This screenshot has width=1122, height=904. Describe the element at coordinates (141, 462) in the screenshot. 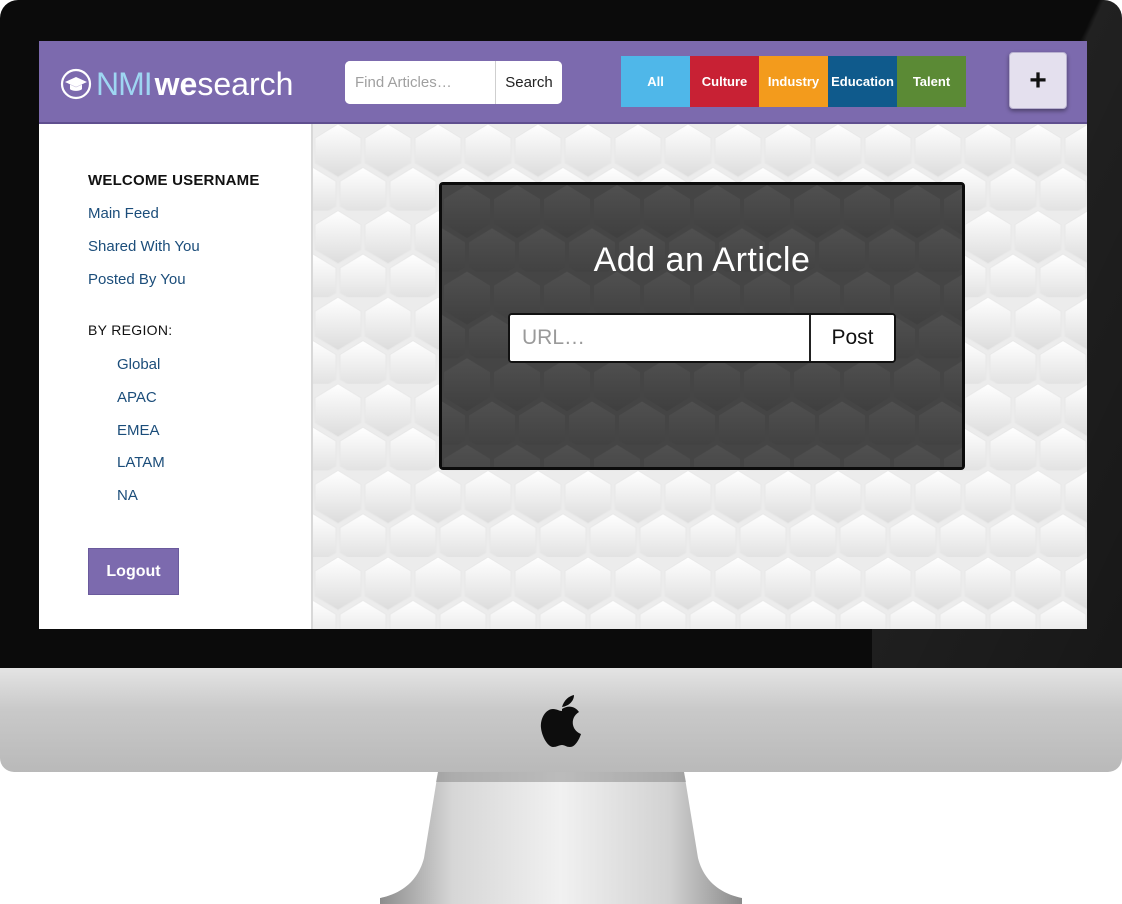

I see `region-link-latam: LATAM` at that location.